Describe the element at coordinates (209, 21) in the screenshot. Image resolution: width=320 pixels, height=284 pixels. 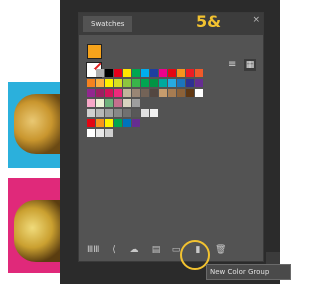
I see `step-label: 5&` at that location.